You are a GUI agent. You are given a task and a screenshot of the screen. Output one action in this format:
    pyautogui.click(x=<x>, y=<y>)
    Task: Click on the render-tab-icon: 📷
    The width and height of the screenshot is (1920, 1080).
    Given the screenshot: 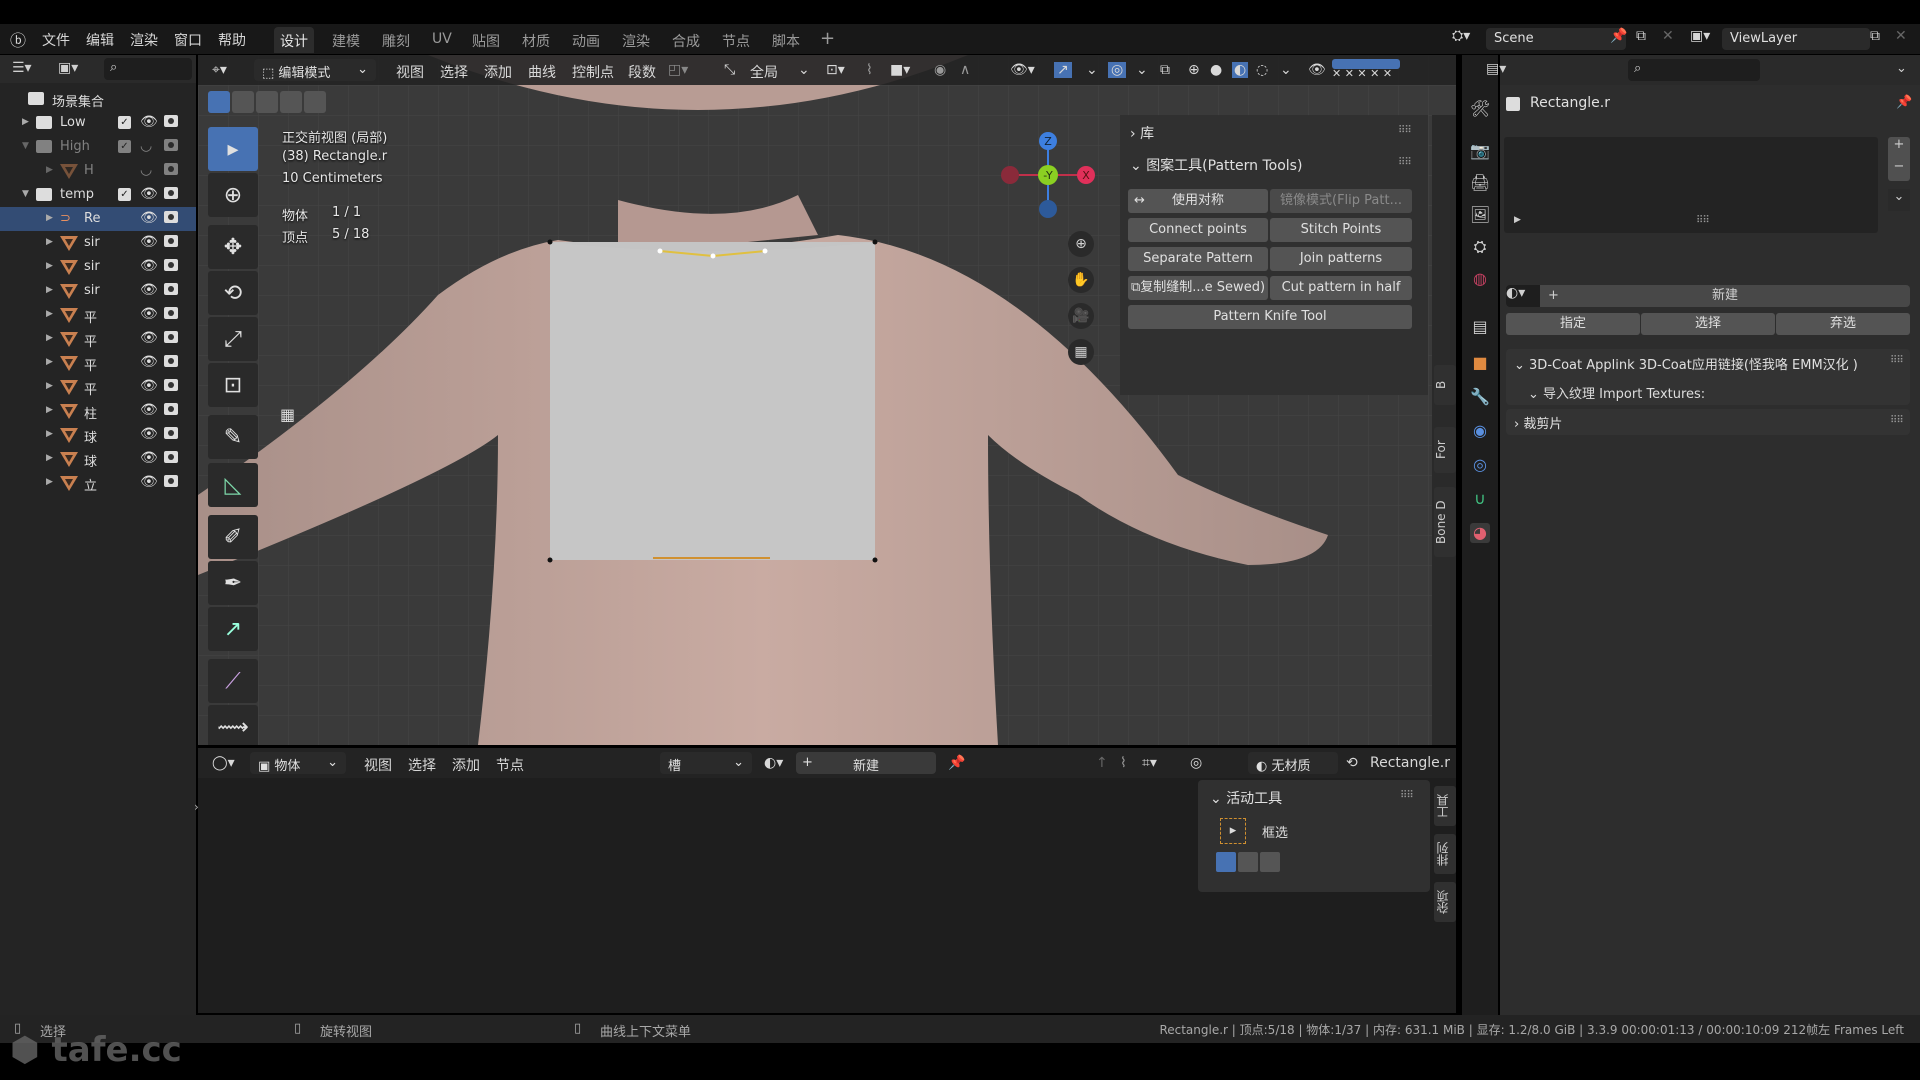 What is the action you would take?
    pyautogui.click(x=1480, y=151)
    